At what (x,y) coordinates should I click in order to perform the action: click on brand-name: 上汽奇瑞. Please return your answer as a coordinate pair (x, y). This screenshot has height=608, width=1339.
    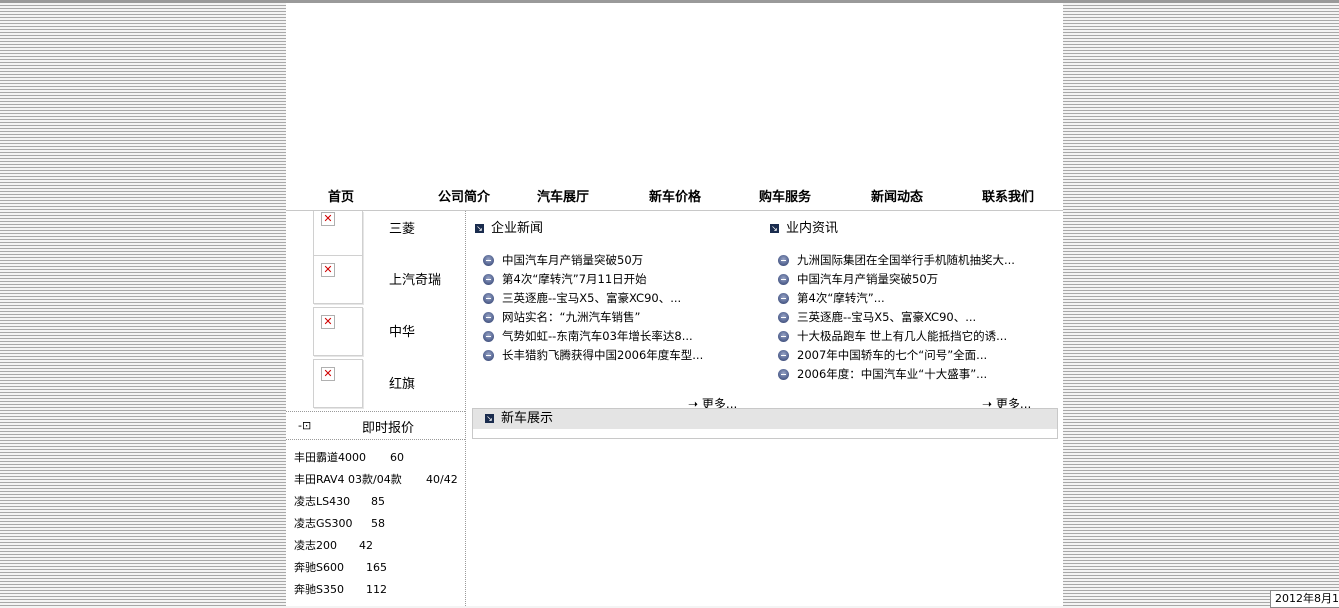
    Looking at the image, I should click on (415, 278).